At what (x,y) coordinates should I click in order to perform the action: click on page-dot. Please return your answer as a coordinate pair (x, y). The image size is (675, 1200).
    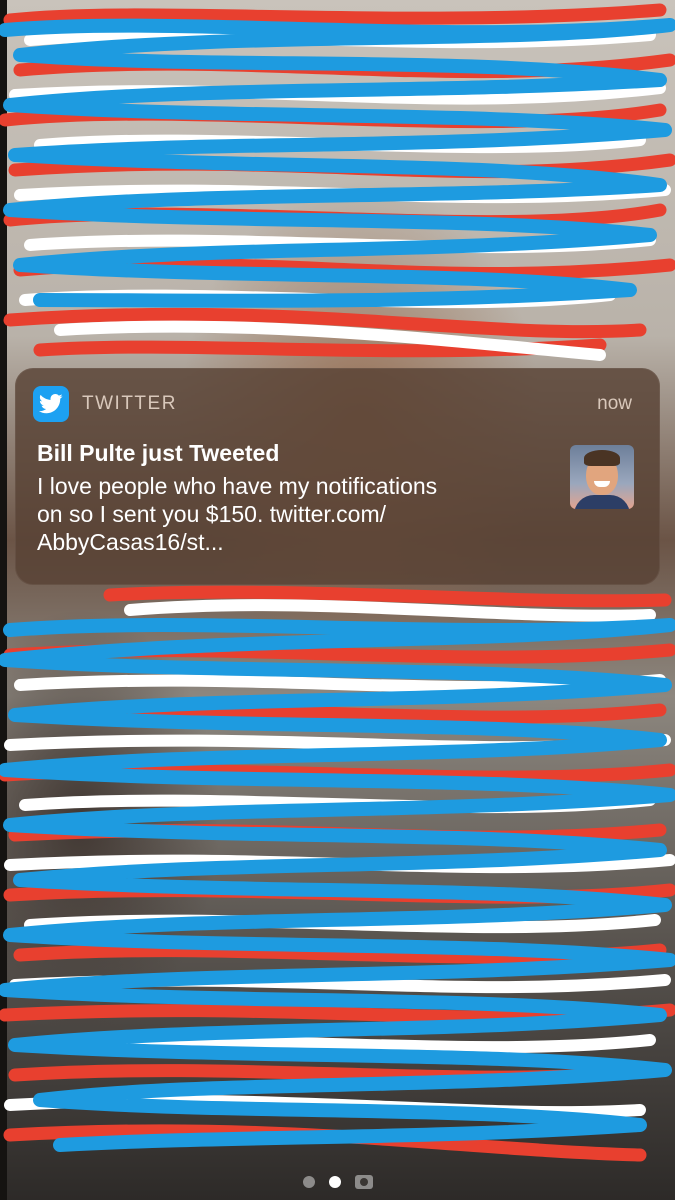
    Looking at the image, I should click on (308, 1182).